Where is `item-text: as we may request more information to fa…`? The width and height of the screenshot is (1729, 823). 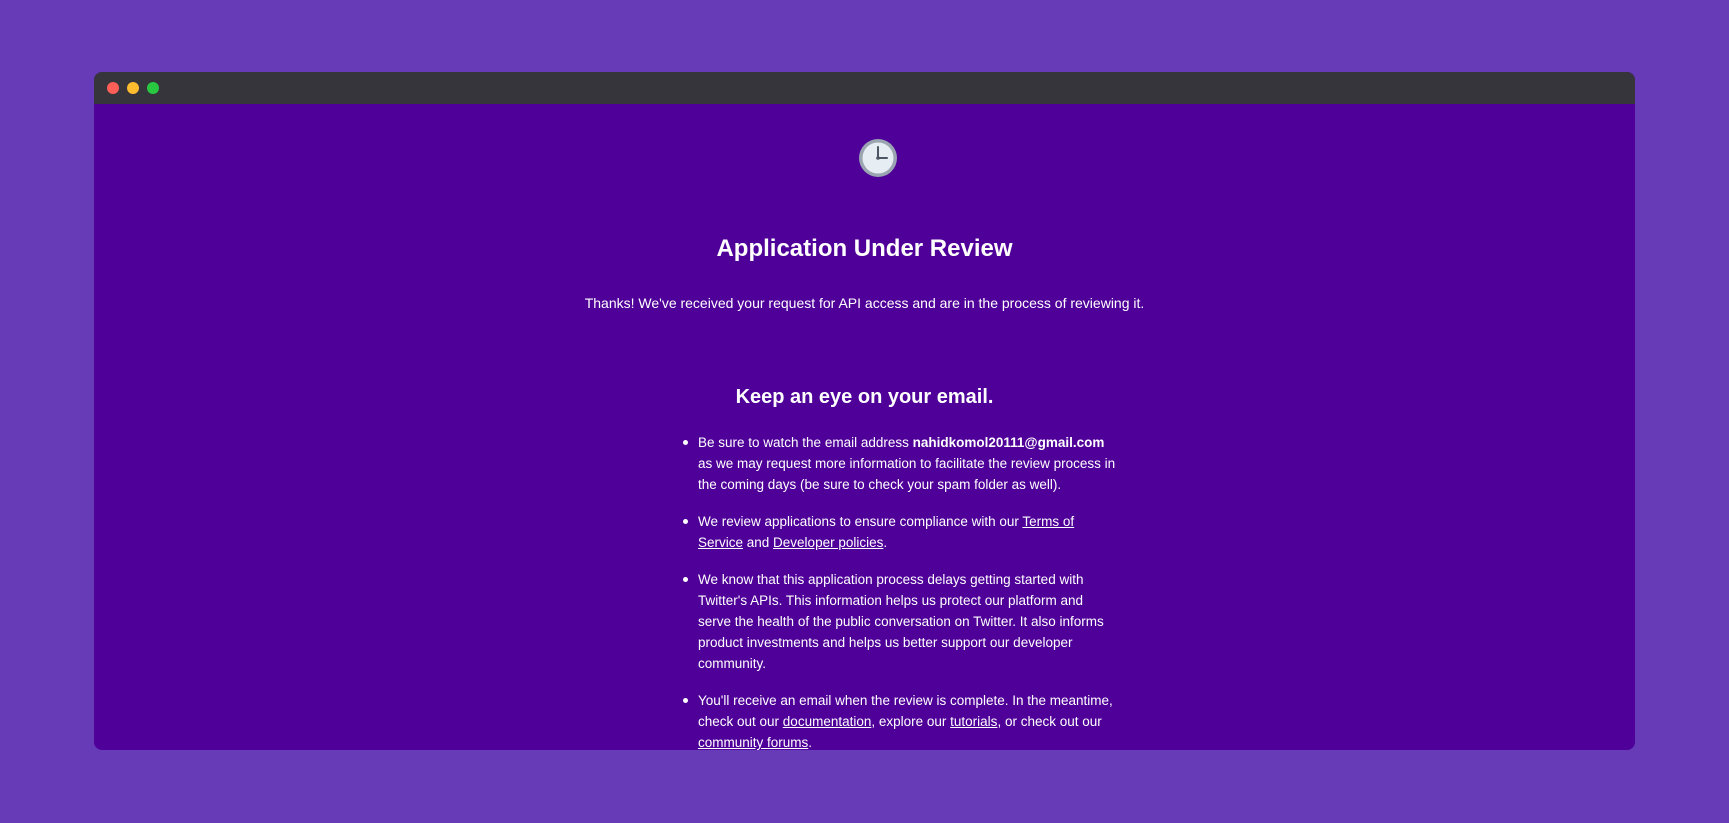
item-text: as we may request more information to fa… is located at coordinates (907, 474).